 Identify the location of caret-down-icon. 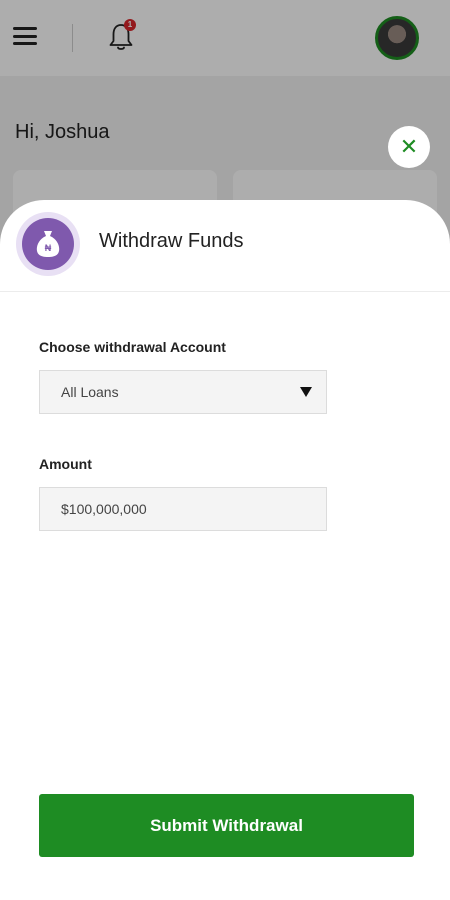
(306, 392).